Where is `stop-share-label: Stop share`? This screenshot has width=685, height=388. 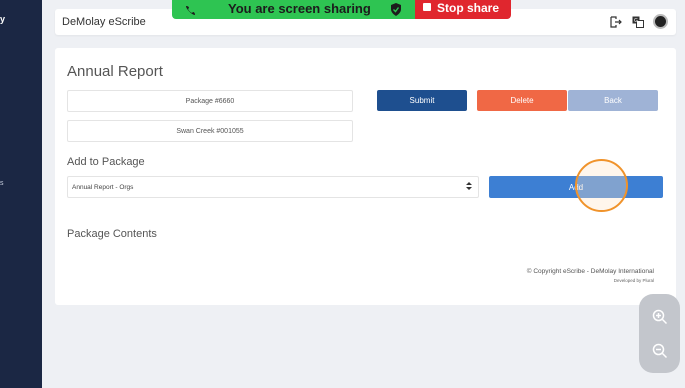 stop-share-label: Stop share is located at coordinates (468, 8).